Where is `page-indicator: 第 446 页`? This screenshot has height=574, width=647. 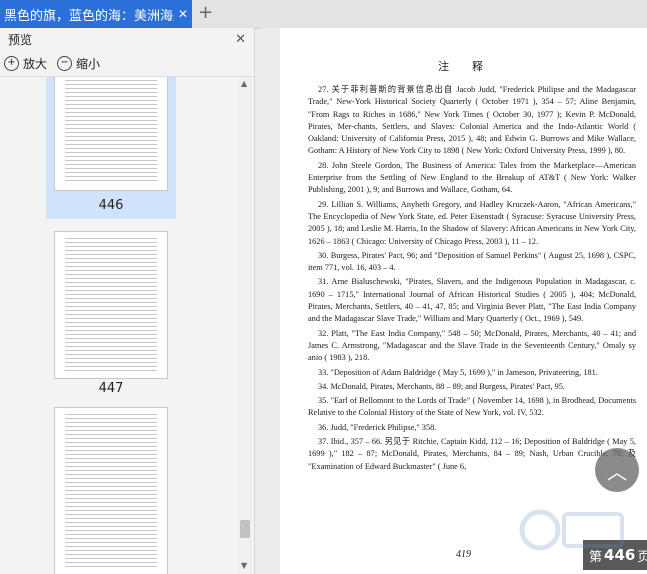 page-indicator: 第 446 页 is located at coordinates (615, 555).